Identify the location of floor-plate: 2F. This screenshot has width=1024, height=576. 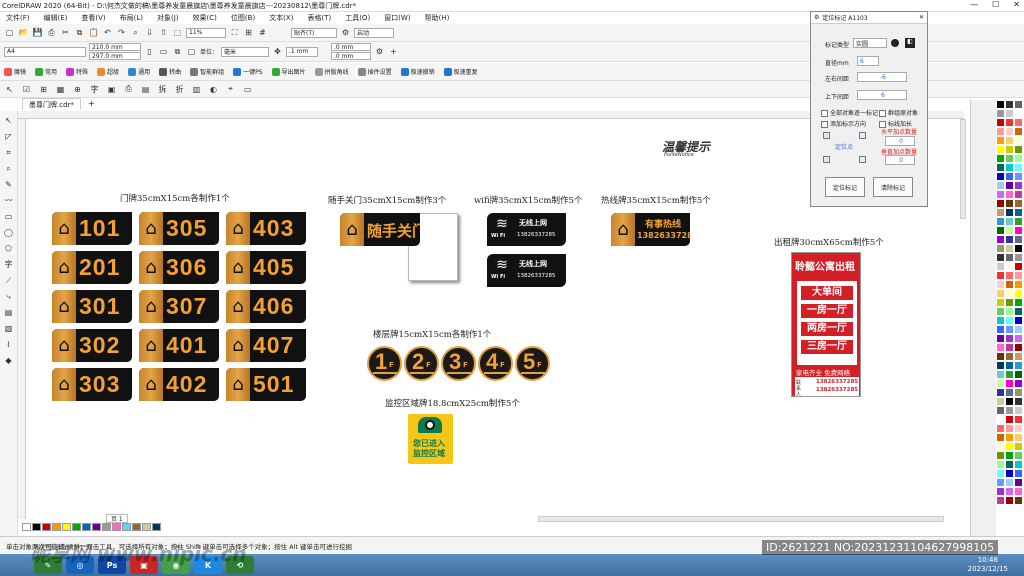
(421, 363).